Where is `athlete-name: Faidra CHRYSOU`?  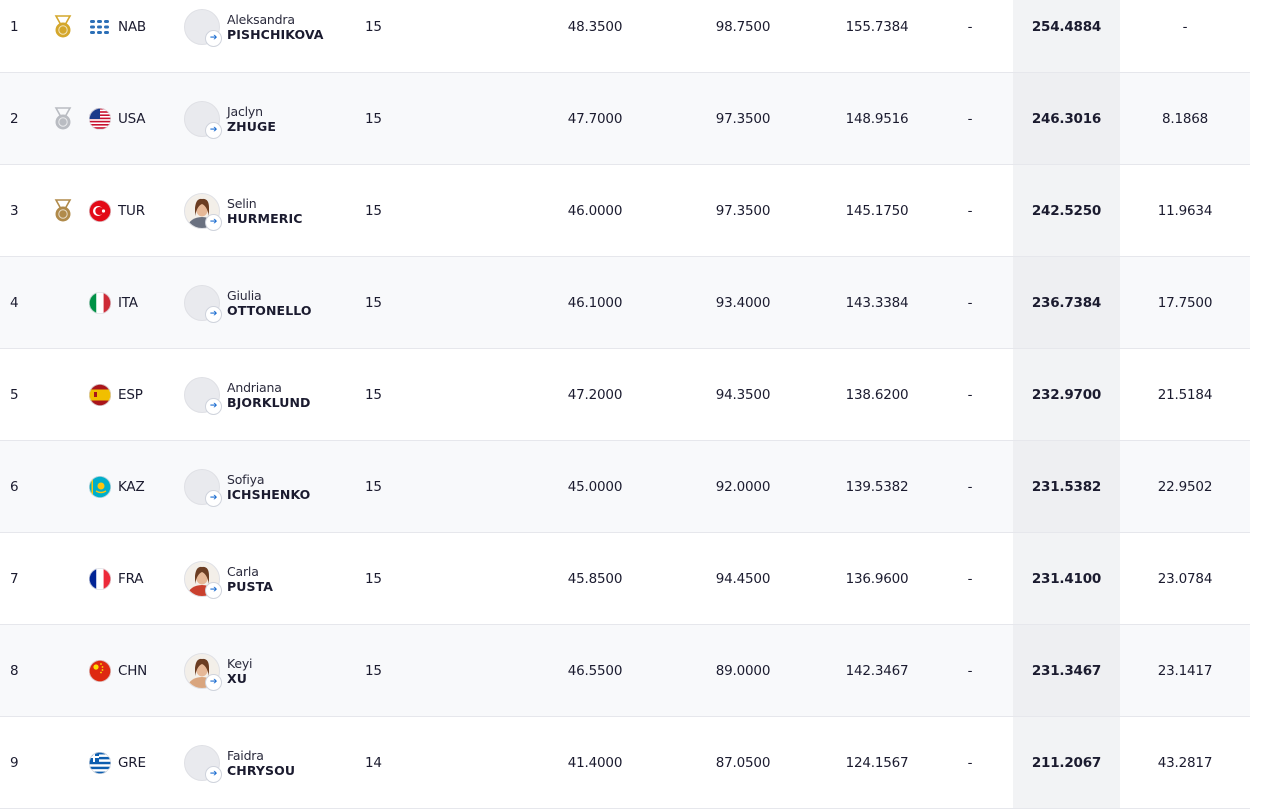 athlete-name: Faidra CHRYSOU is located at coordinates (261, 762).